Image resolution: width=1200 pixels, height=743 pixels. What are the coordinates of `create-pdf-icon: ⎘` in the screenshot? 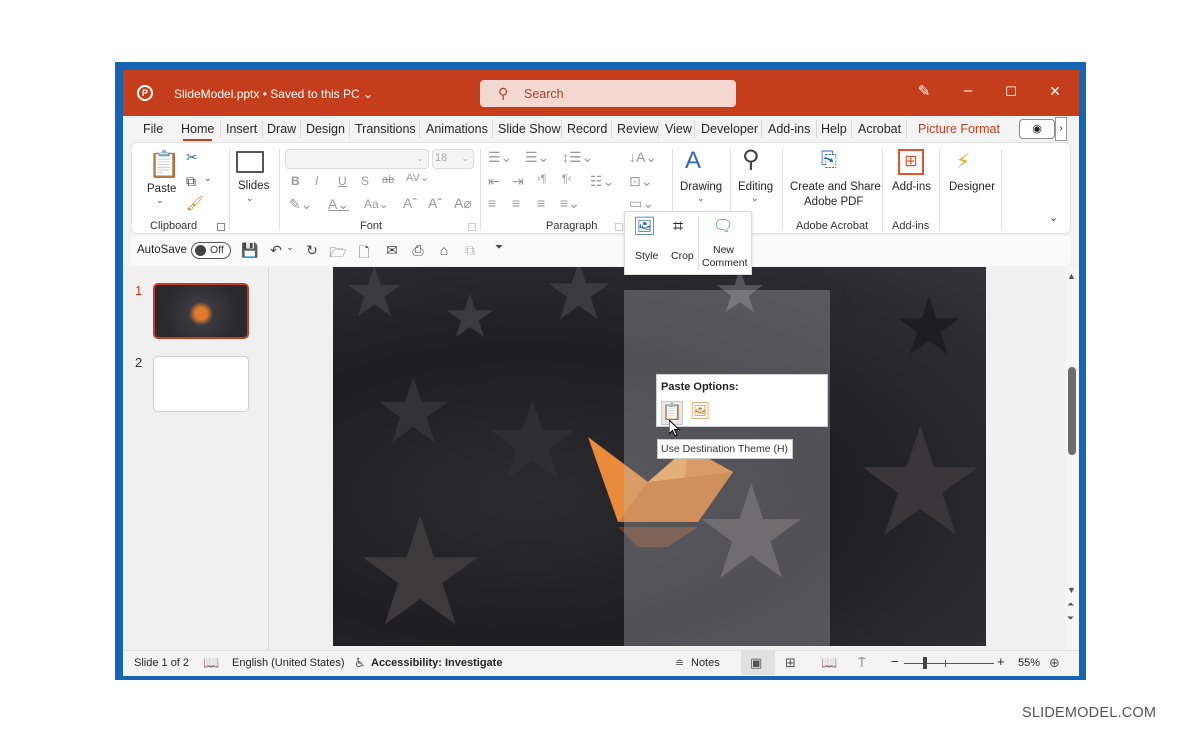 It's located at (829, 160).